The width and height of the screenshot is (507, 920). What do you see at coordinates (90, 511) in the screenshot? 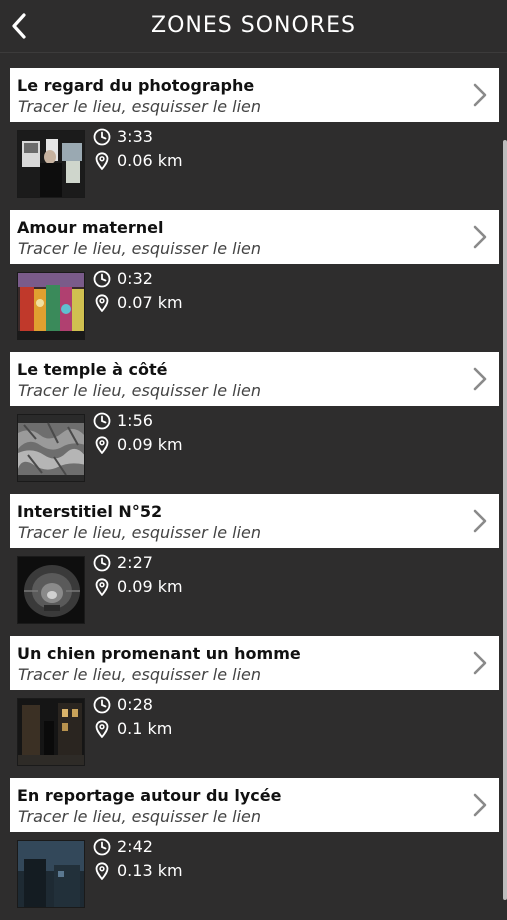
I see `zone-title: Interstitiel N°52` at bounding box center [90, 511].